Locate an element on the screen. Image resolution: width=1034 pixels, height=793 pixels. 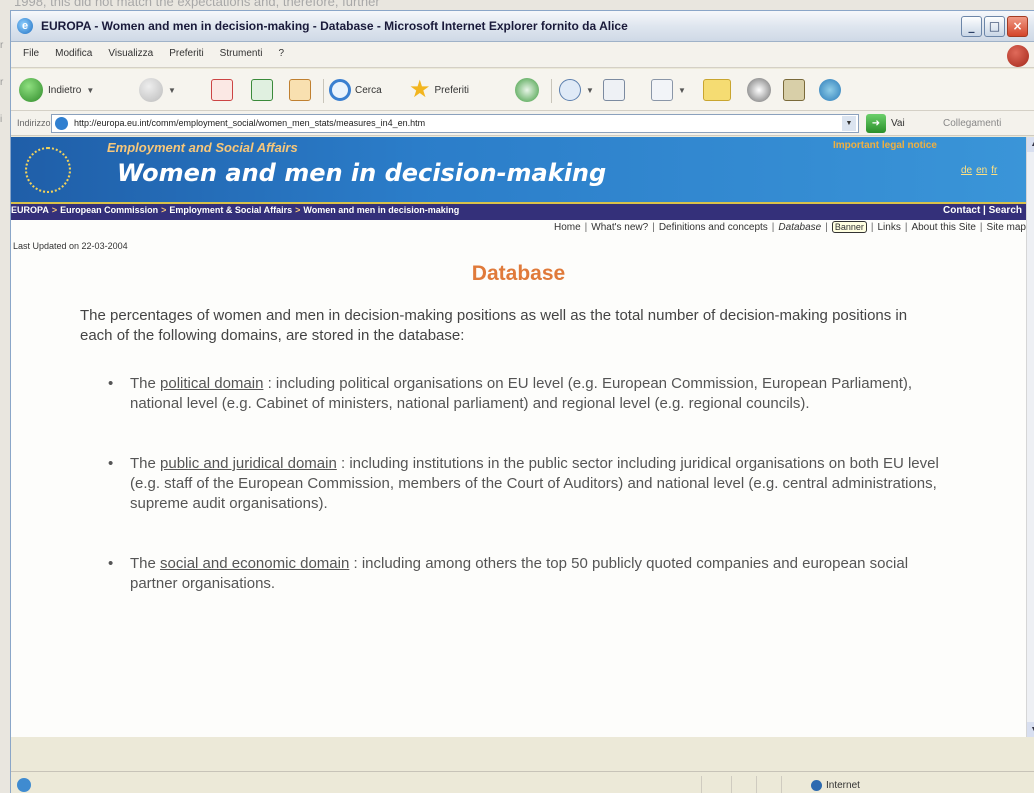
address-dropdown-icon: ▼ is located at coordinates (849, 123).